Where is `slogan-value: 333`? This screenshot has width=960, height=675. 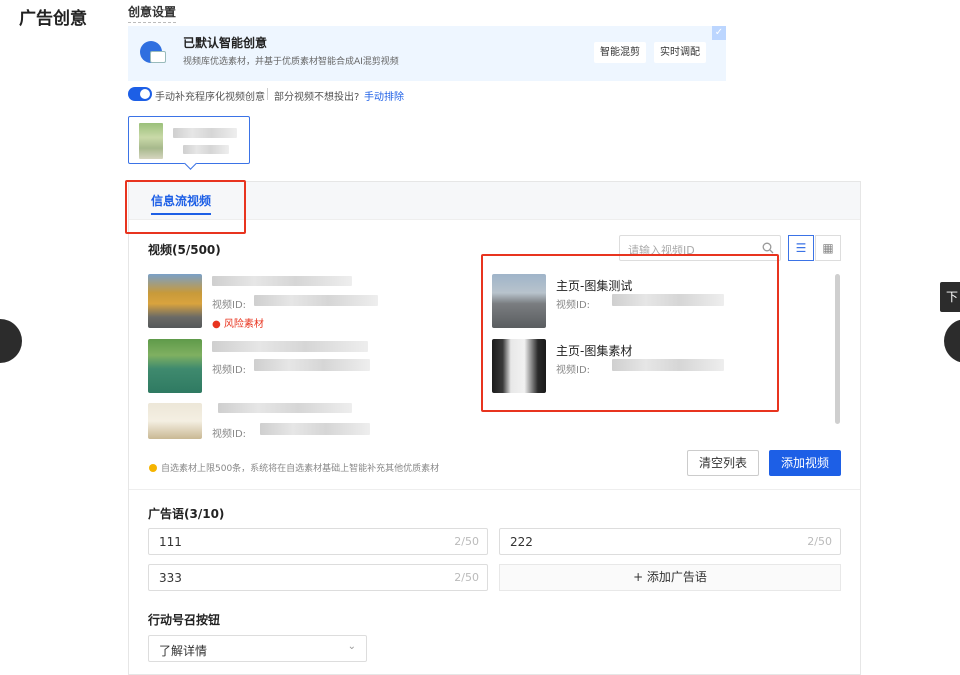 slogan-value: 333 is located at coordinates (170, 578).